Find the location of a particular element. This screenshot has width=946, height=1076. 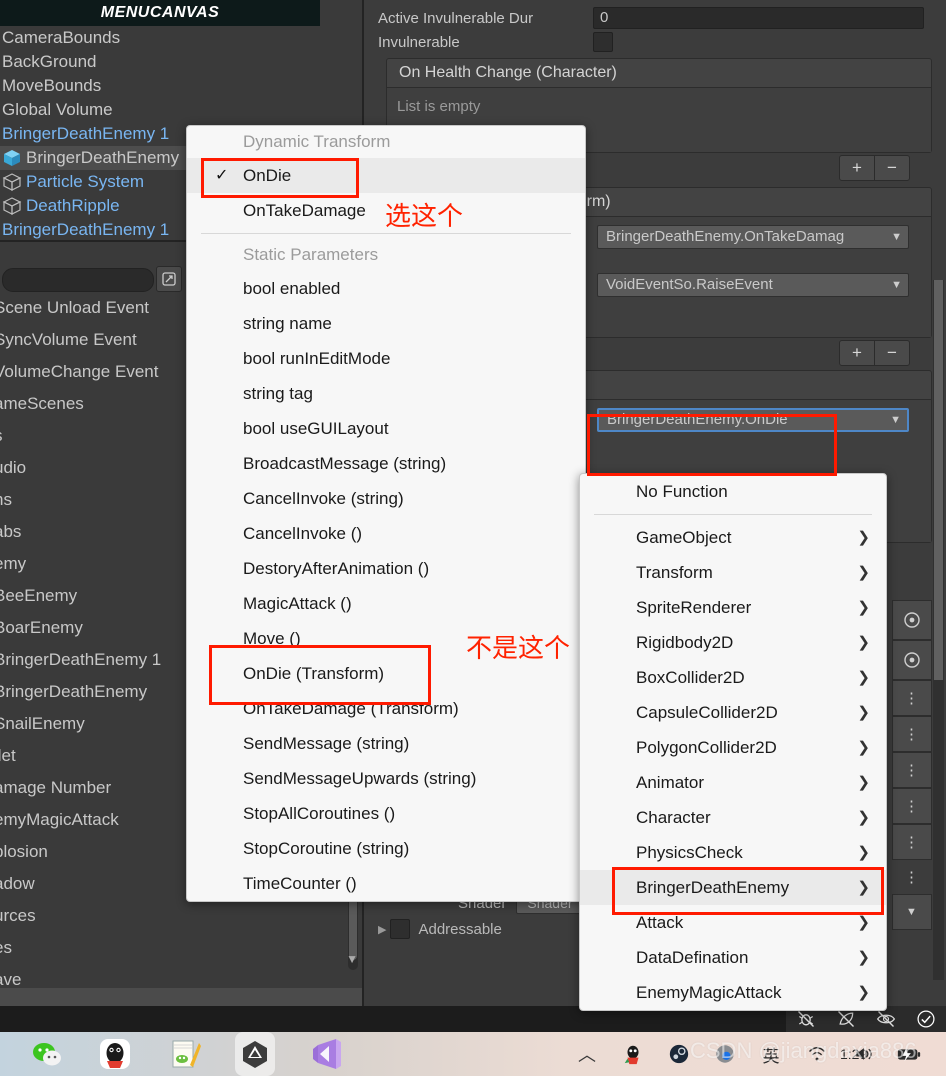

menu-item-static: MagicAttack () is located at coordinates (386, 603).